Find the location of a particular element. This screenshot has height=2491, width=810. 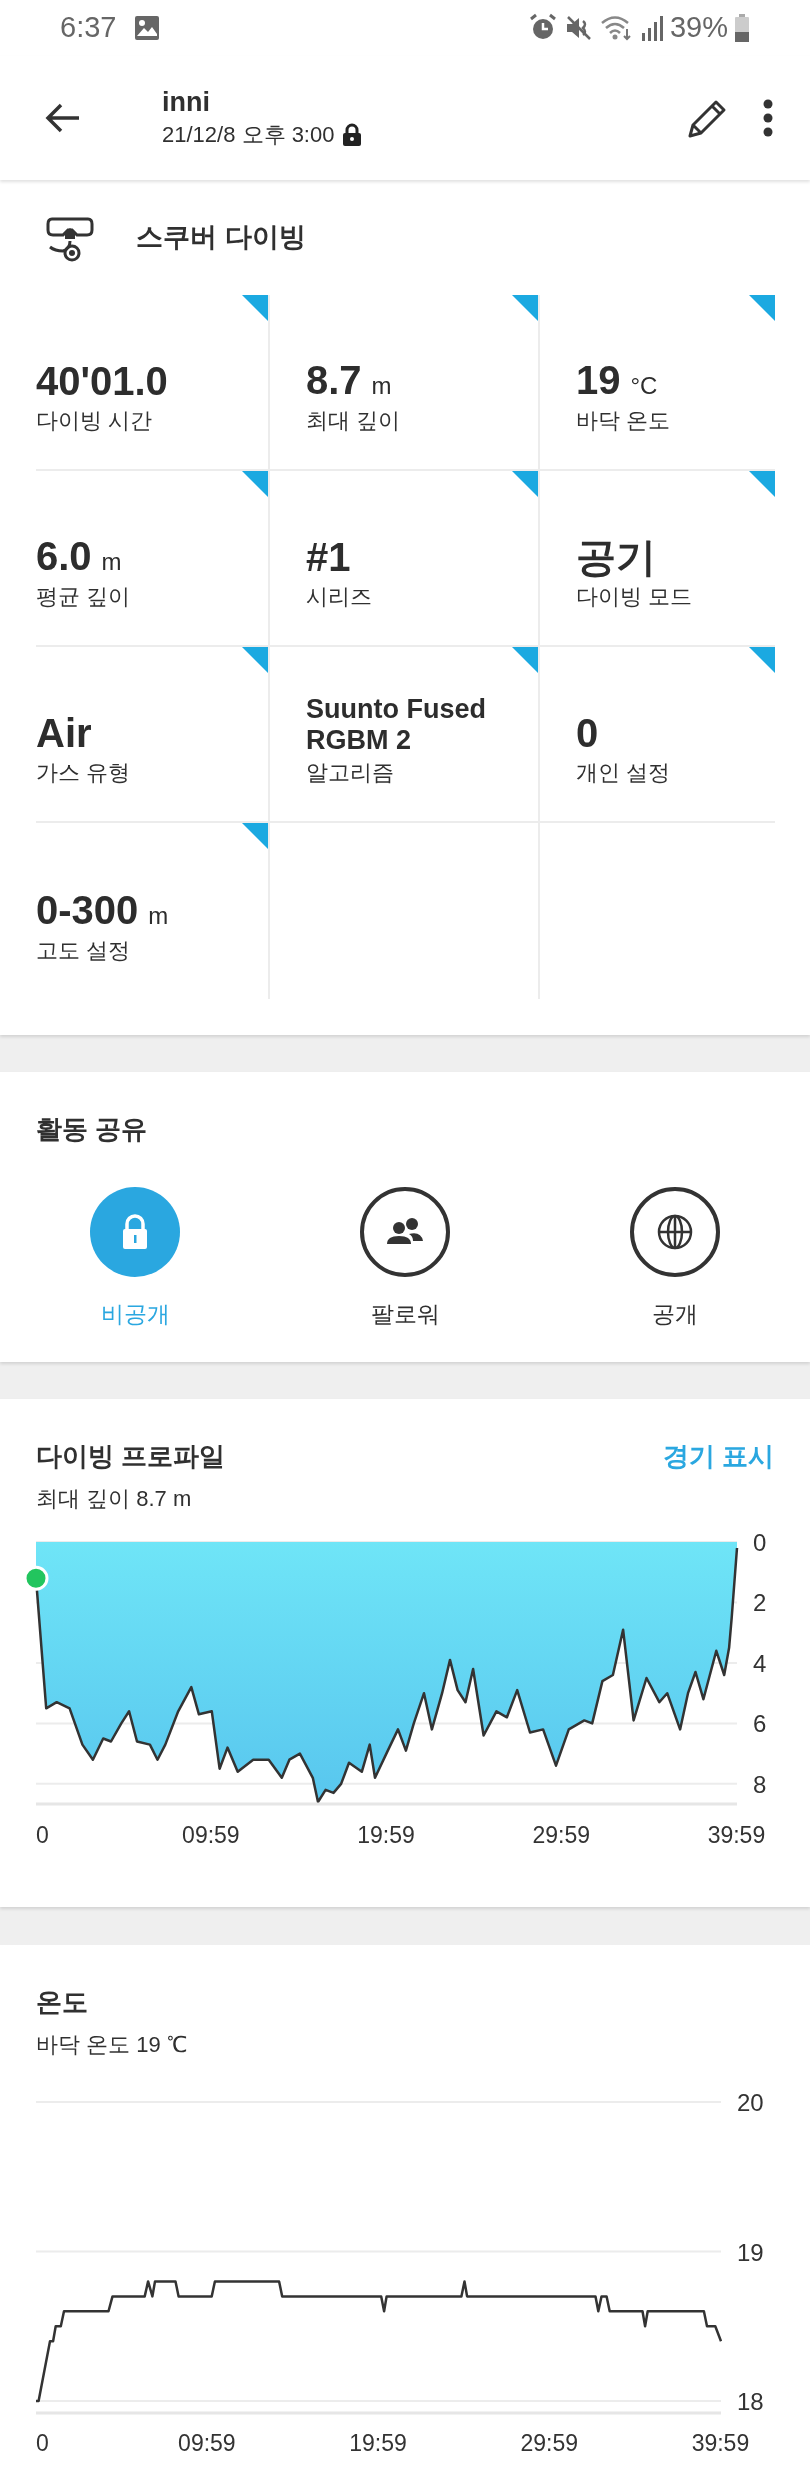

stat-label: 다이빙 모드 is located at coordinates (635, 597).